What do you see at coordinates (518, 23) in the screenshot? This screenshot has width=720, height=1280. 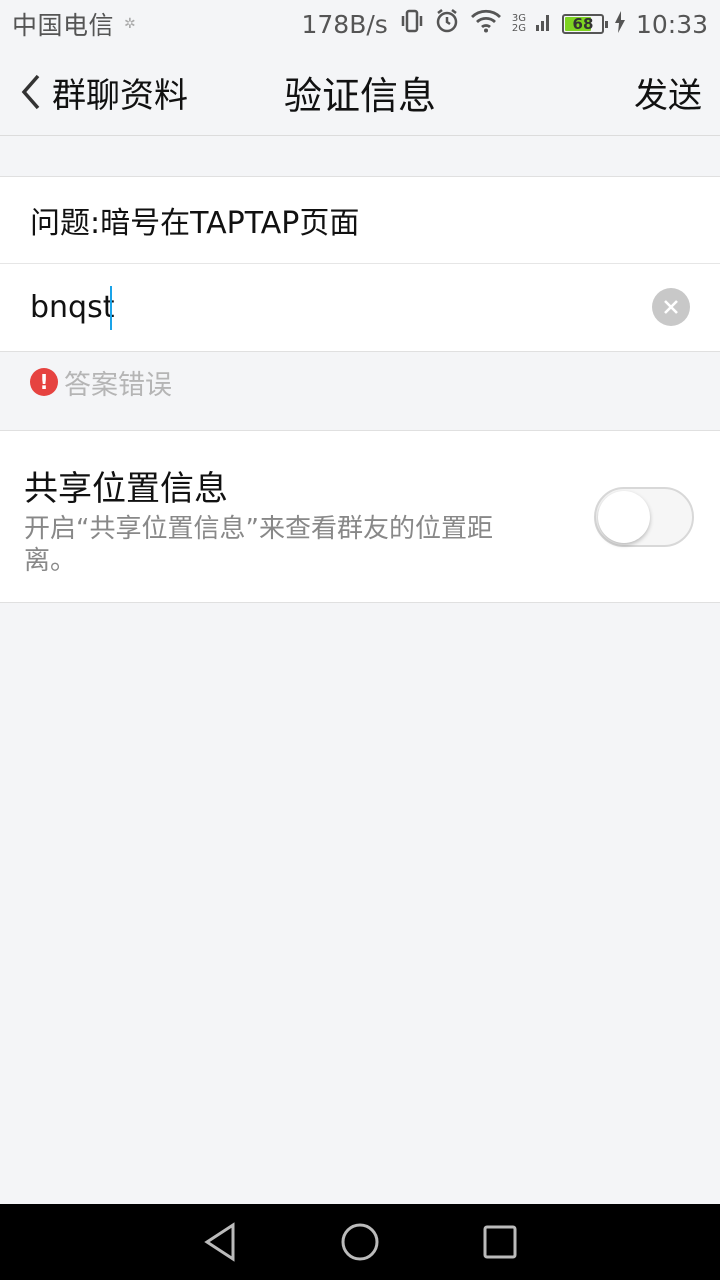 I see `cellular-signal-icon: 3G 2G` at bounding box center [518, 23].